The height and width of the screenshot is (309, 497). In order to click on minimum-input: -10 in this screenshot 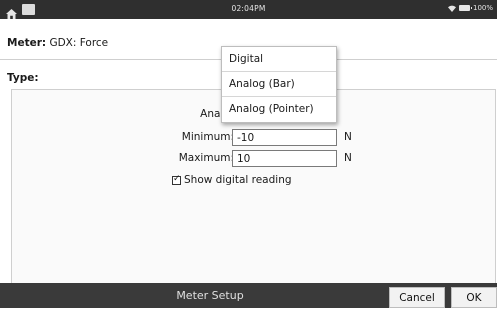, I will do `click(284, 137)`.